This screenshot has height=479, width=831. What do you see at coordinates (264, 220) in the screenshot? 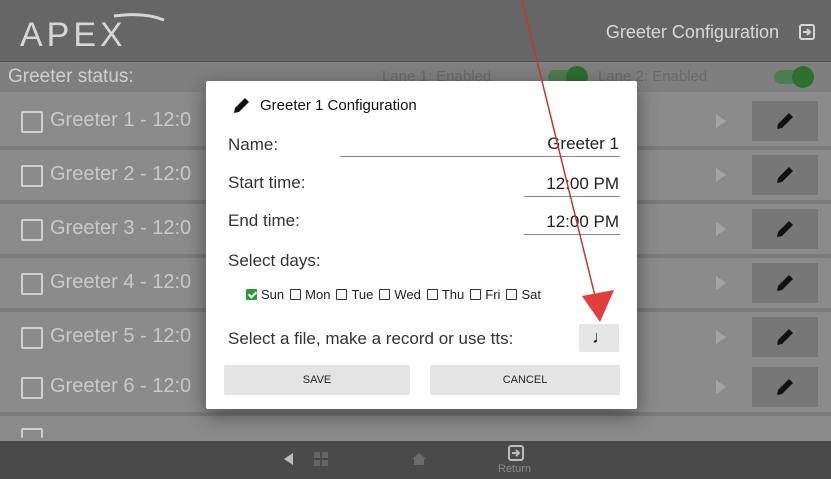
I see `end-time-label: End time:` at bounding box center [264, 220].